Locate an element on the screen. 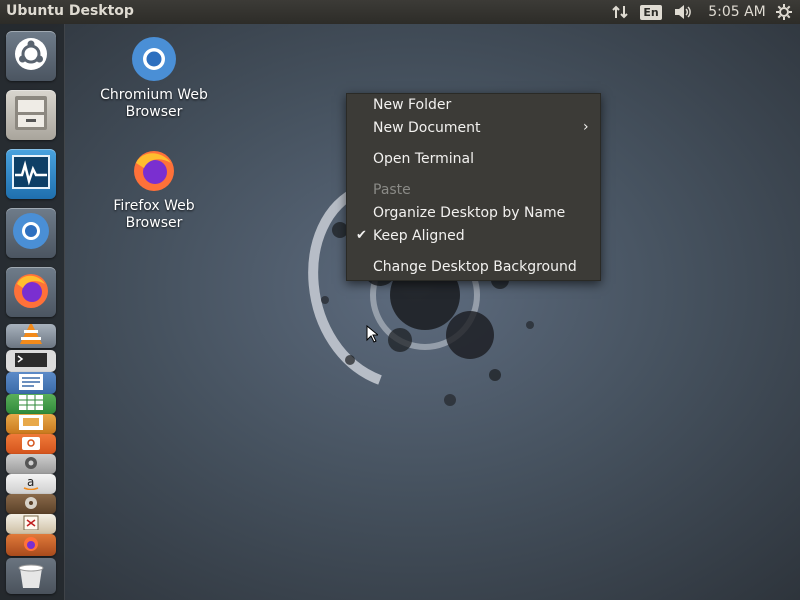  amazon-launcher: a is located at coordinates (31, 484).